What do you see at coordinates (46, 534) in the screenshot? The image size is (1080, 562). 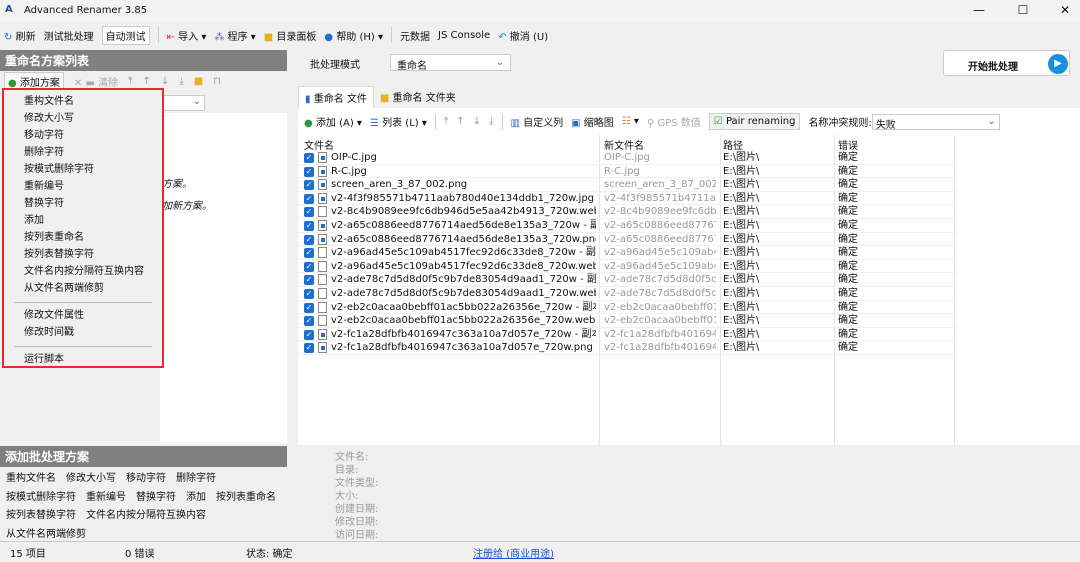 I see `add-method-link: 从文件名两端修剪` at bounding box center [46, 534].